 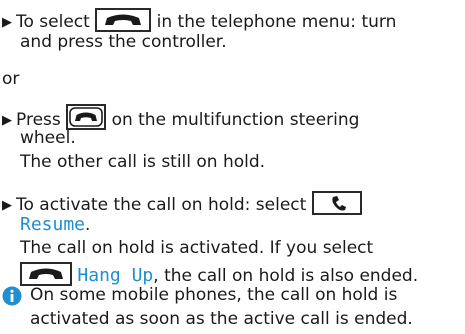 I want to click on step3-pre: To activate the call on hold: select, so click(x=161, y=205).